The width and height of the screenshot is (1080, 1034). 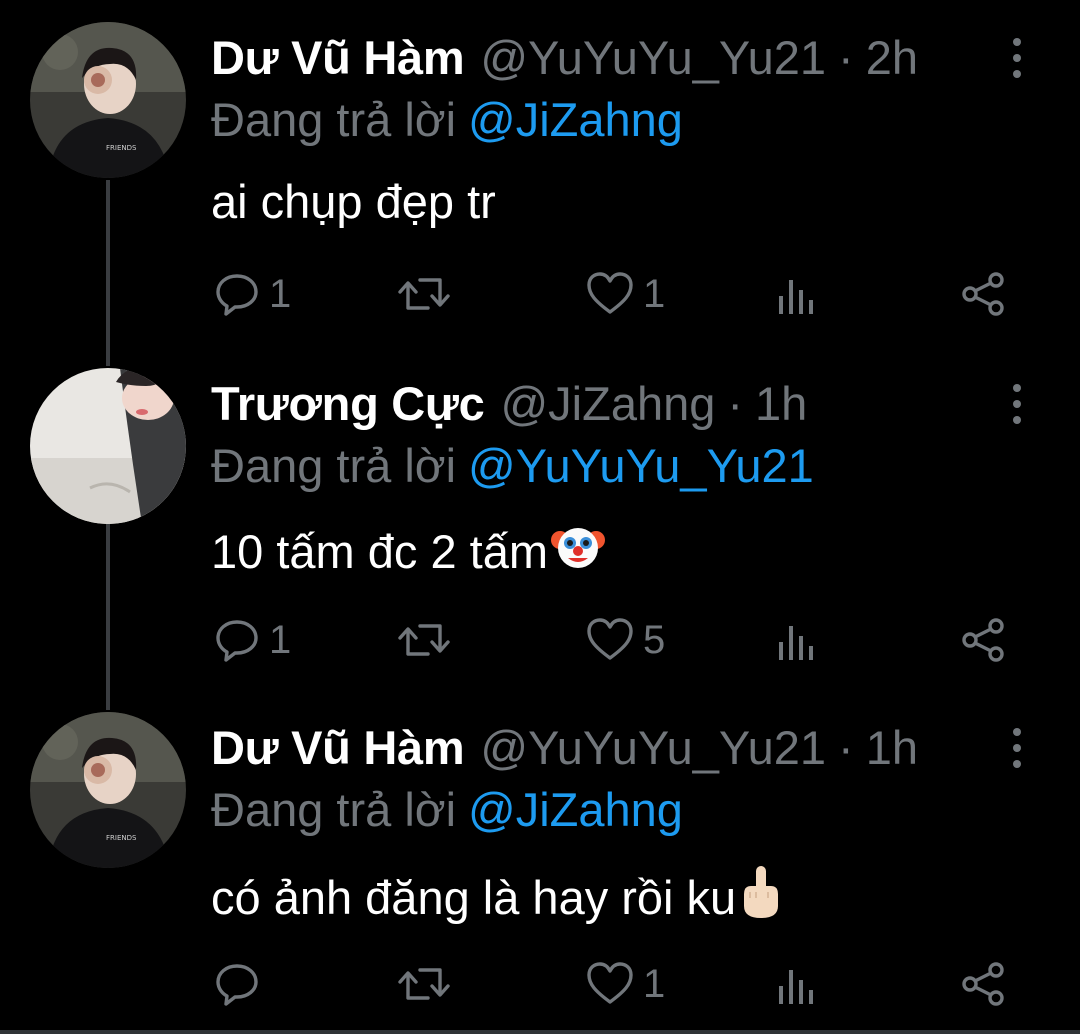 What do you see at coordinates (348, 404) in the screenshot?
I see `display-name: Trương Cực` at bounding box center [348, 404].